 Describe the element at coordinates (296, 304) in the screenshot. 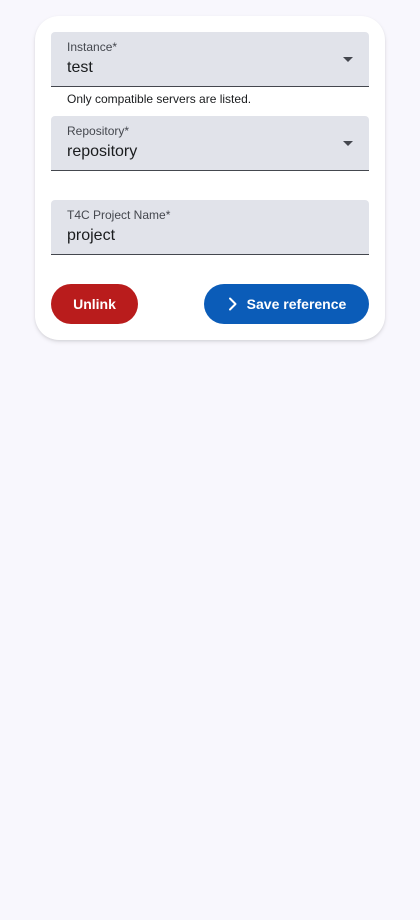

I see `save-reference-button-label: Save reference` at that location.